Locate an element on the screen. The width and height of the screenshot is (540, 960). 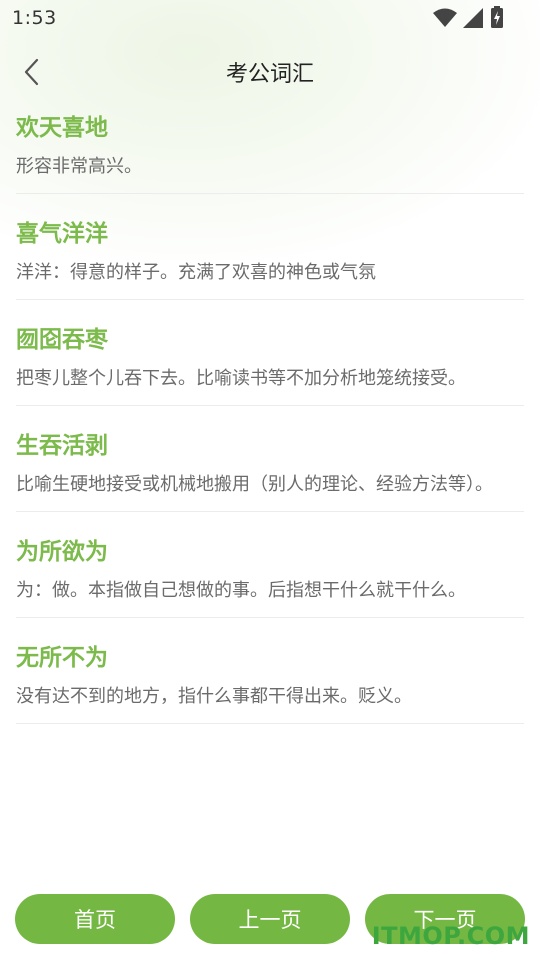
list-item: 囫囵吞枣 把枣儿整个儿吞下去。比喻读书等不加分析地笼统接受。 is located at coordinates (270, 353).